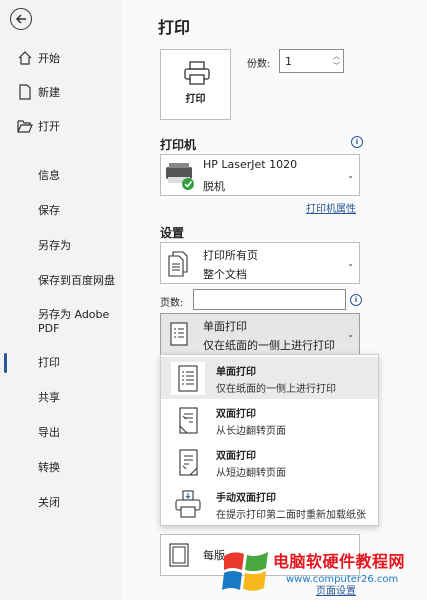 The width and height of the screenshot is (427, 600). What do you see at coordinates (61, 175) in the screenshot?
I see `nav-info: 信息` at bounding box center [61, 175].